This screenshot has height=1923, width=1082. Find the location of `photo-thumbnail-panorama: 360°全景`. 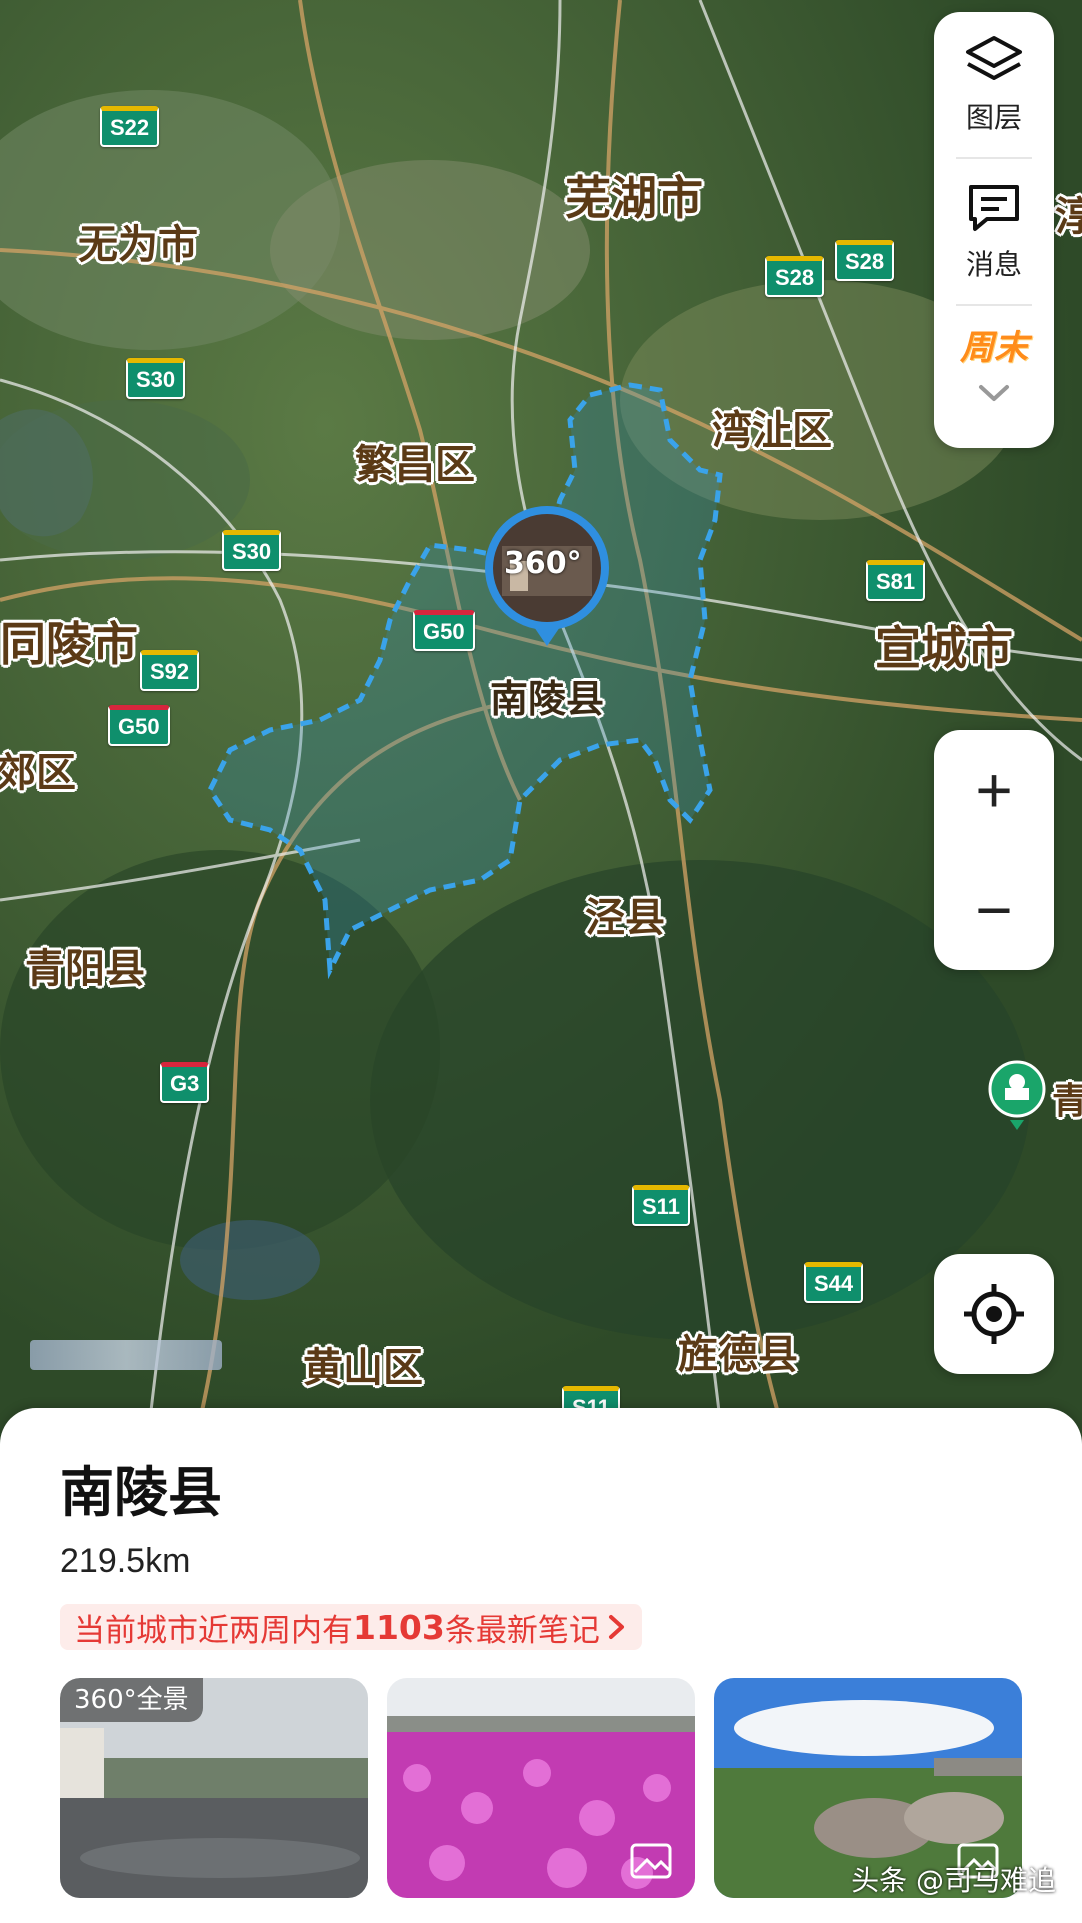

photo-thumbnail-panorama: 360°全景 is located at coordinates (214, 1788).